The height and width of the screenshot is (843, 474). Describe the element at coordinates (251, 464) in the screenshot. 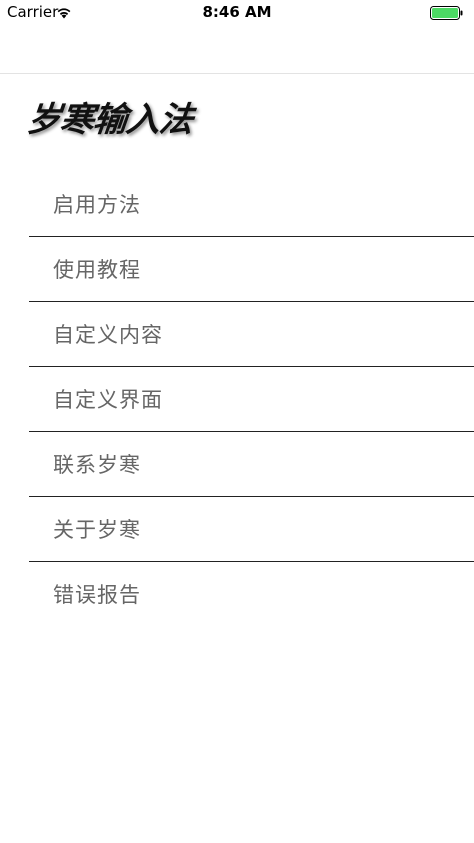

I see `menu-item-contact: 联系岁寒` at that location.